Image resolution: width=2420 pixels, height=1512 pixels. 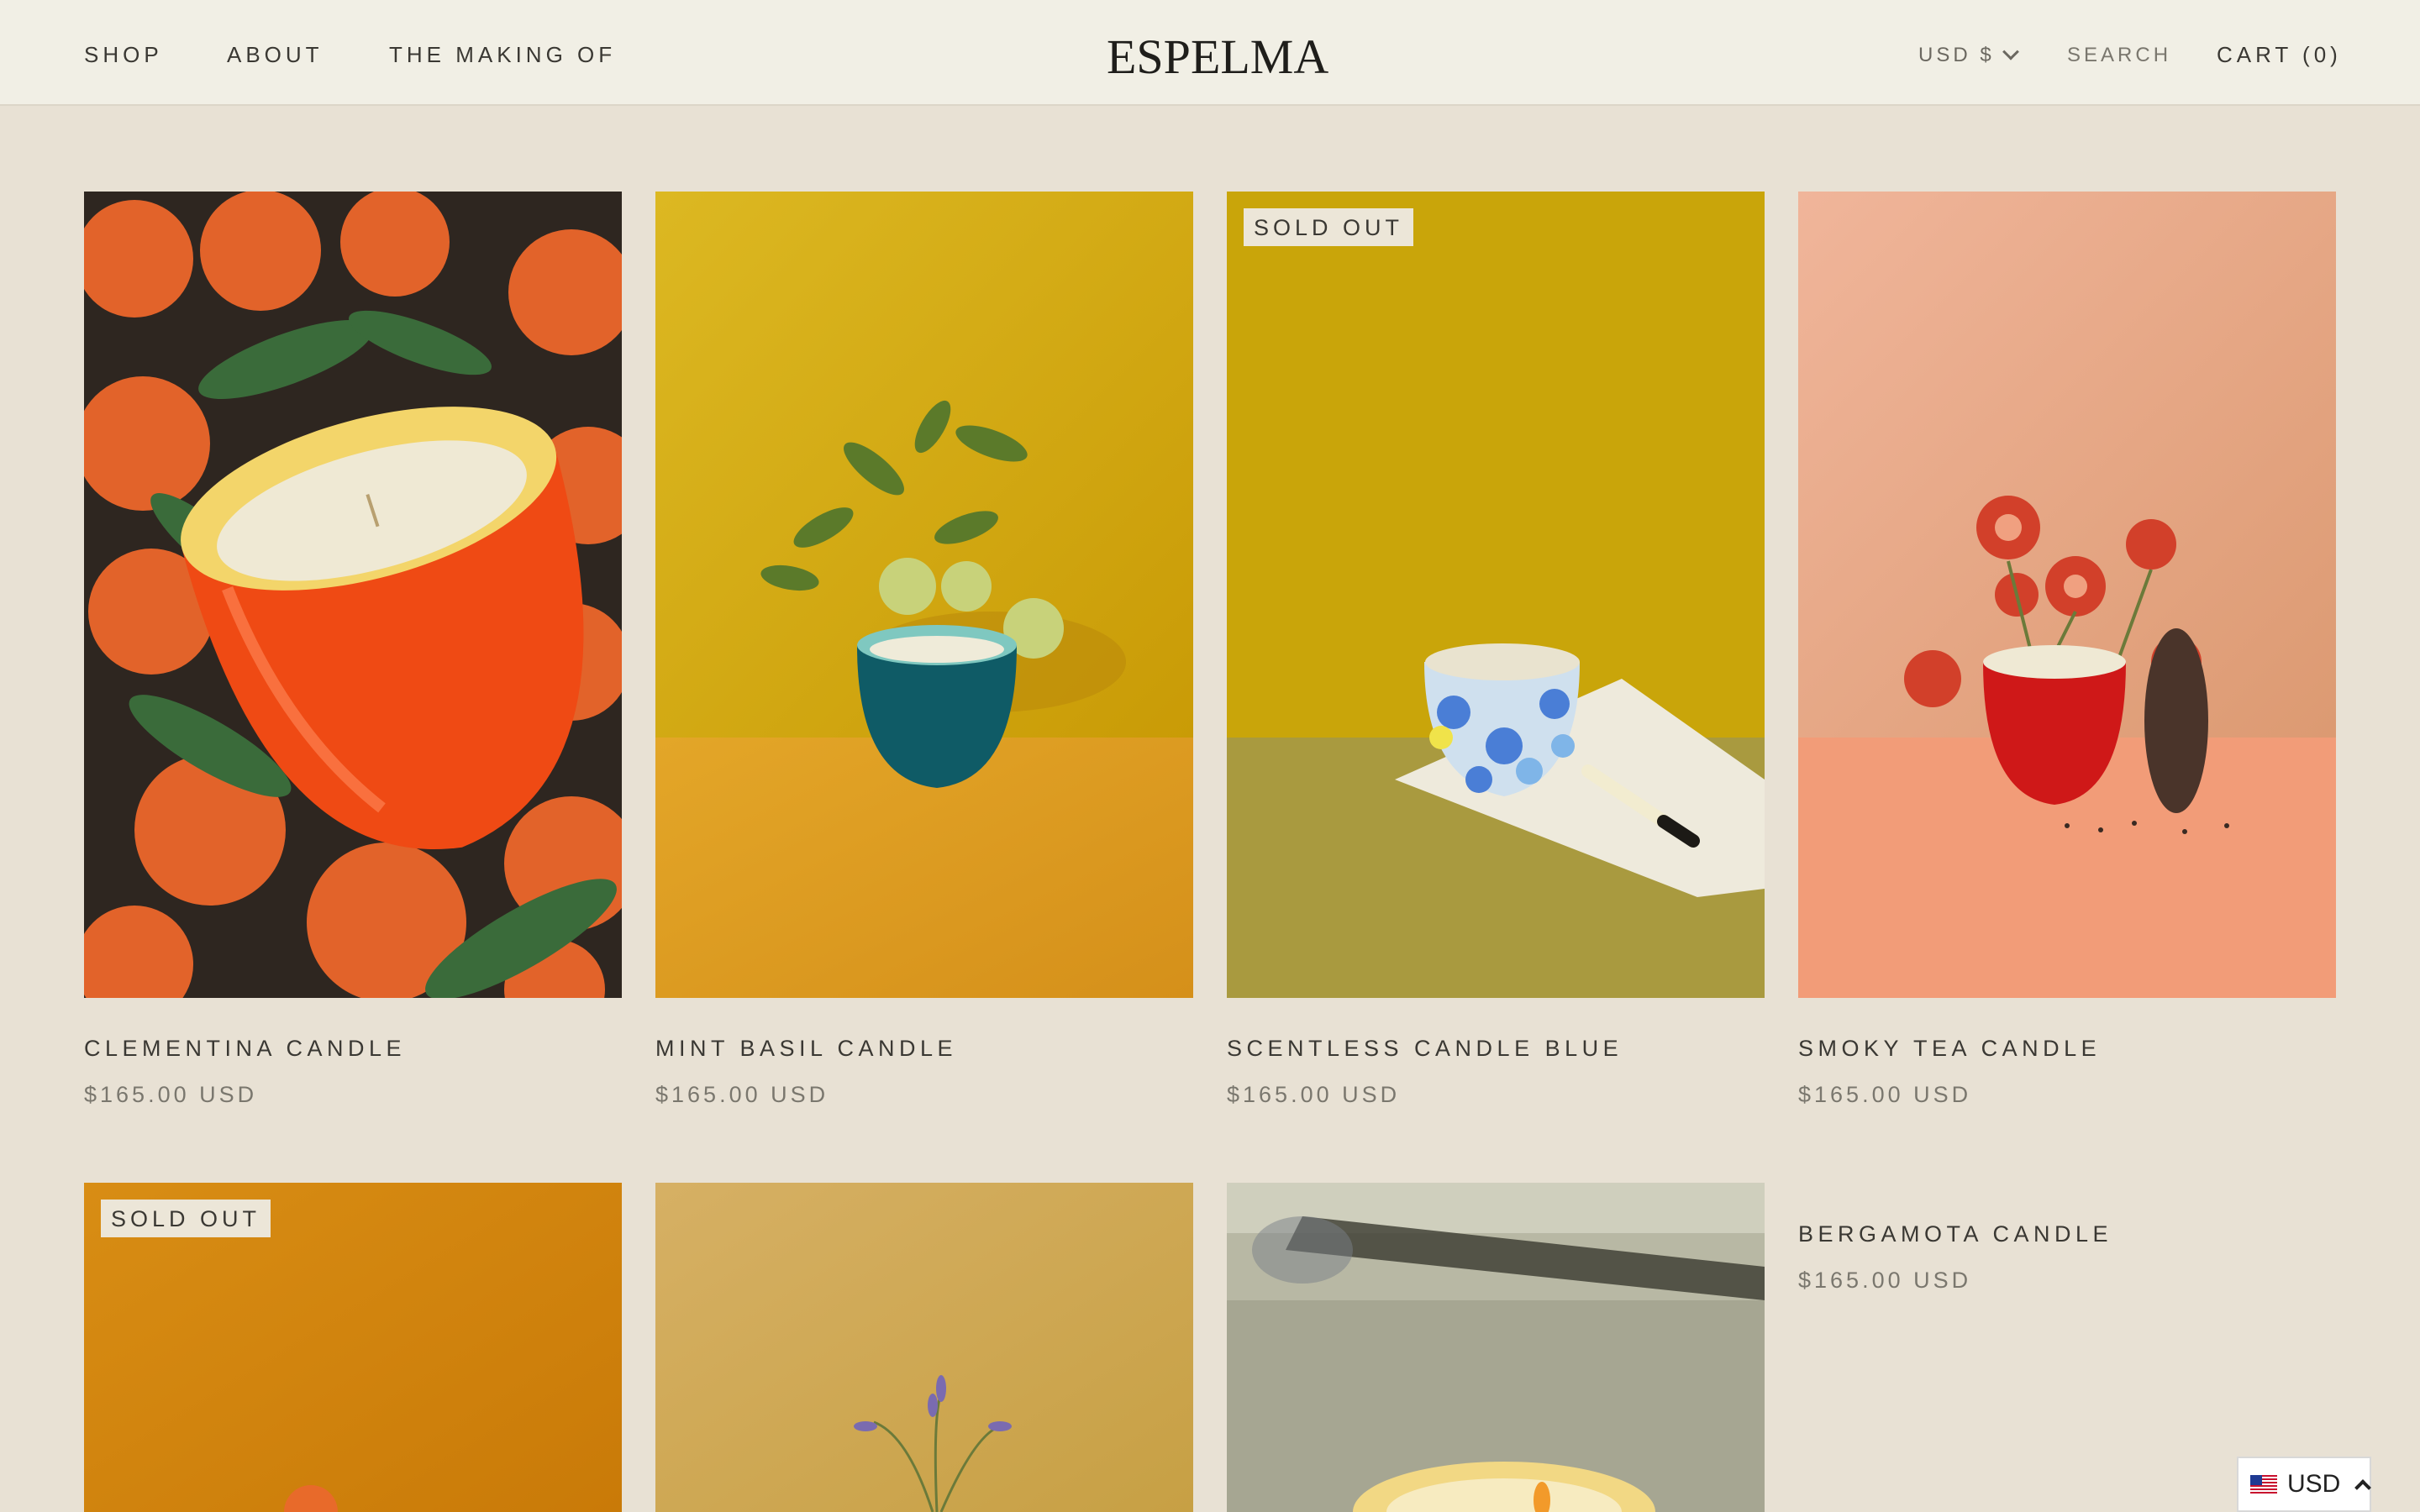 I want to click on product-title: SCENTLESS CANDLE BLUE, so click(x=1425, y=1049).